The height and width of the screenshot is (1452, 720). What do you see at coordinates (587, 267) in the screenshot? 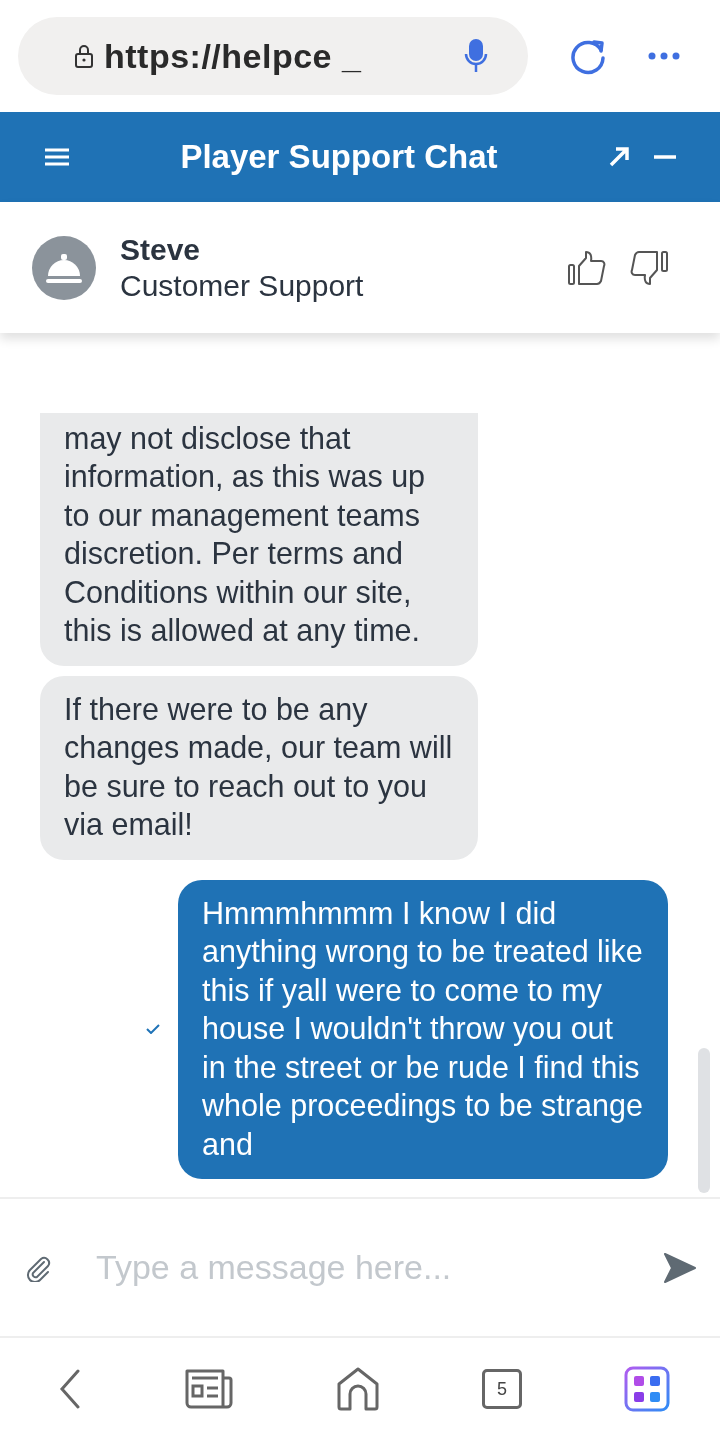
I see `thumbs-up-icon` at bounding box center [587, 267].